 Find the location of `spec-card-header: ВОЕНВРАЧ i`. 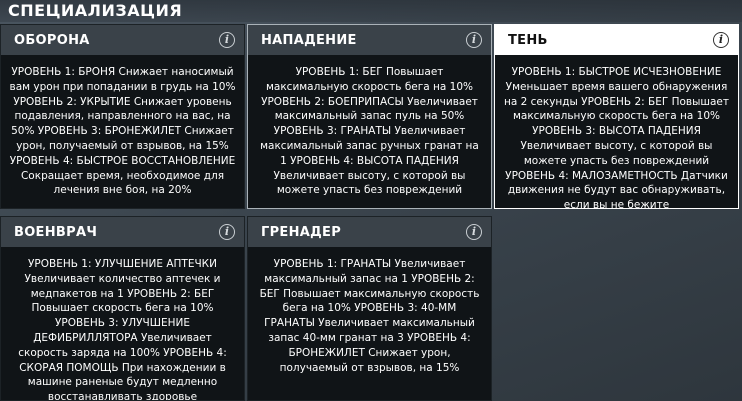

spec-card-header: ВОЕНВРАЧ i is located at coordinates (122, 232).